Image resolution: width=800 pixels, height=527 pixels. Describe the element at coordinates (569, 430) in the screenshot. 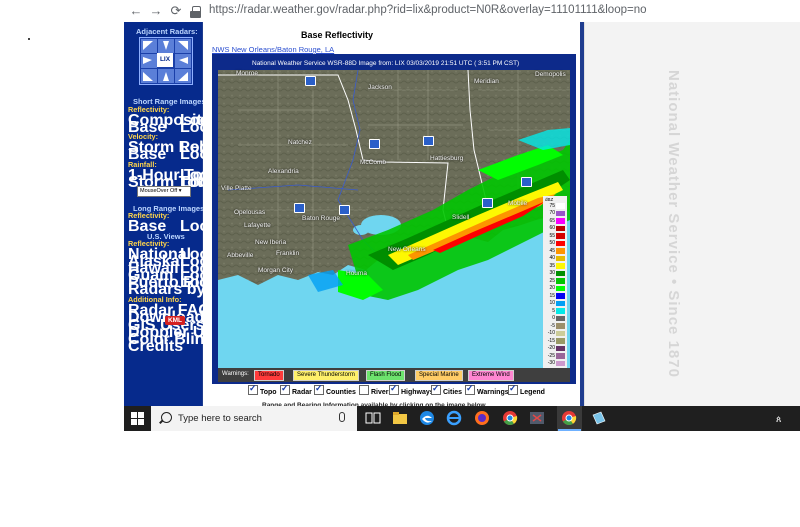

I see `active-app-underline` at that location.